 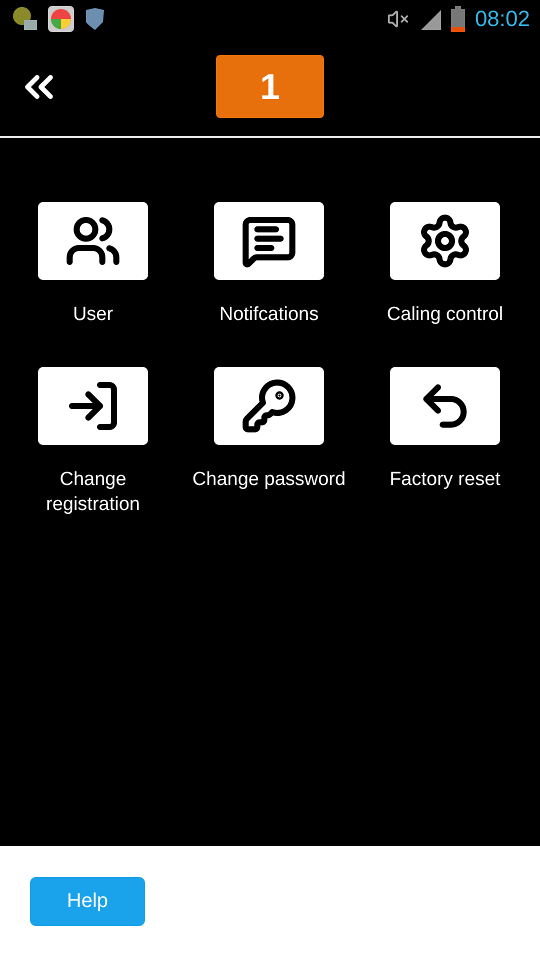 I want to click on tile-label: User, so click(x=93, y=315).